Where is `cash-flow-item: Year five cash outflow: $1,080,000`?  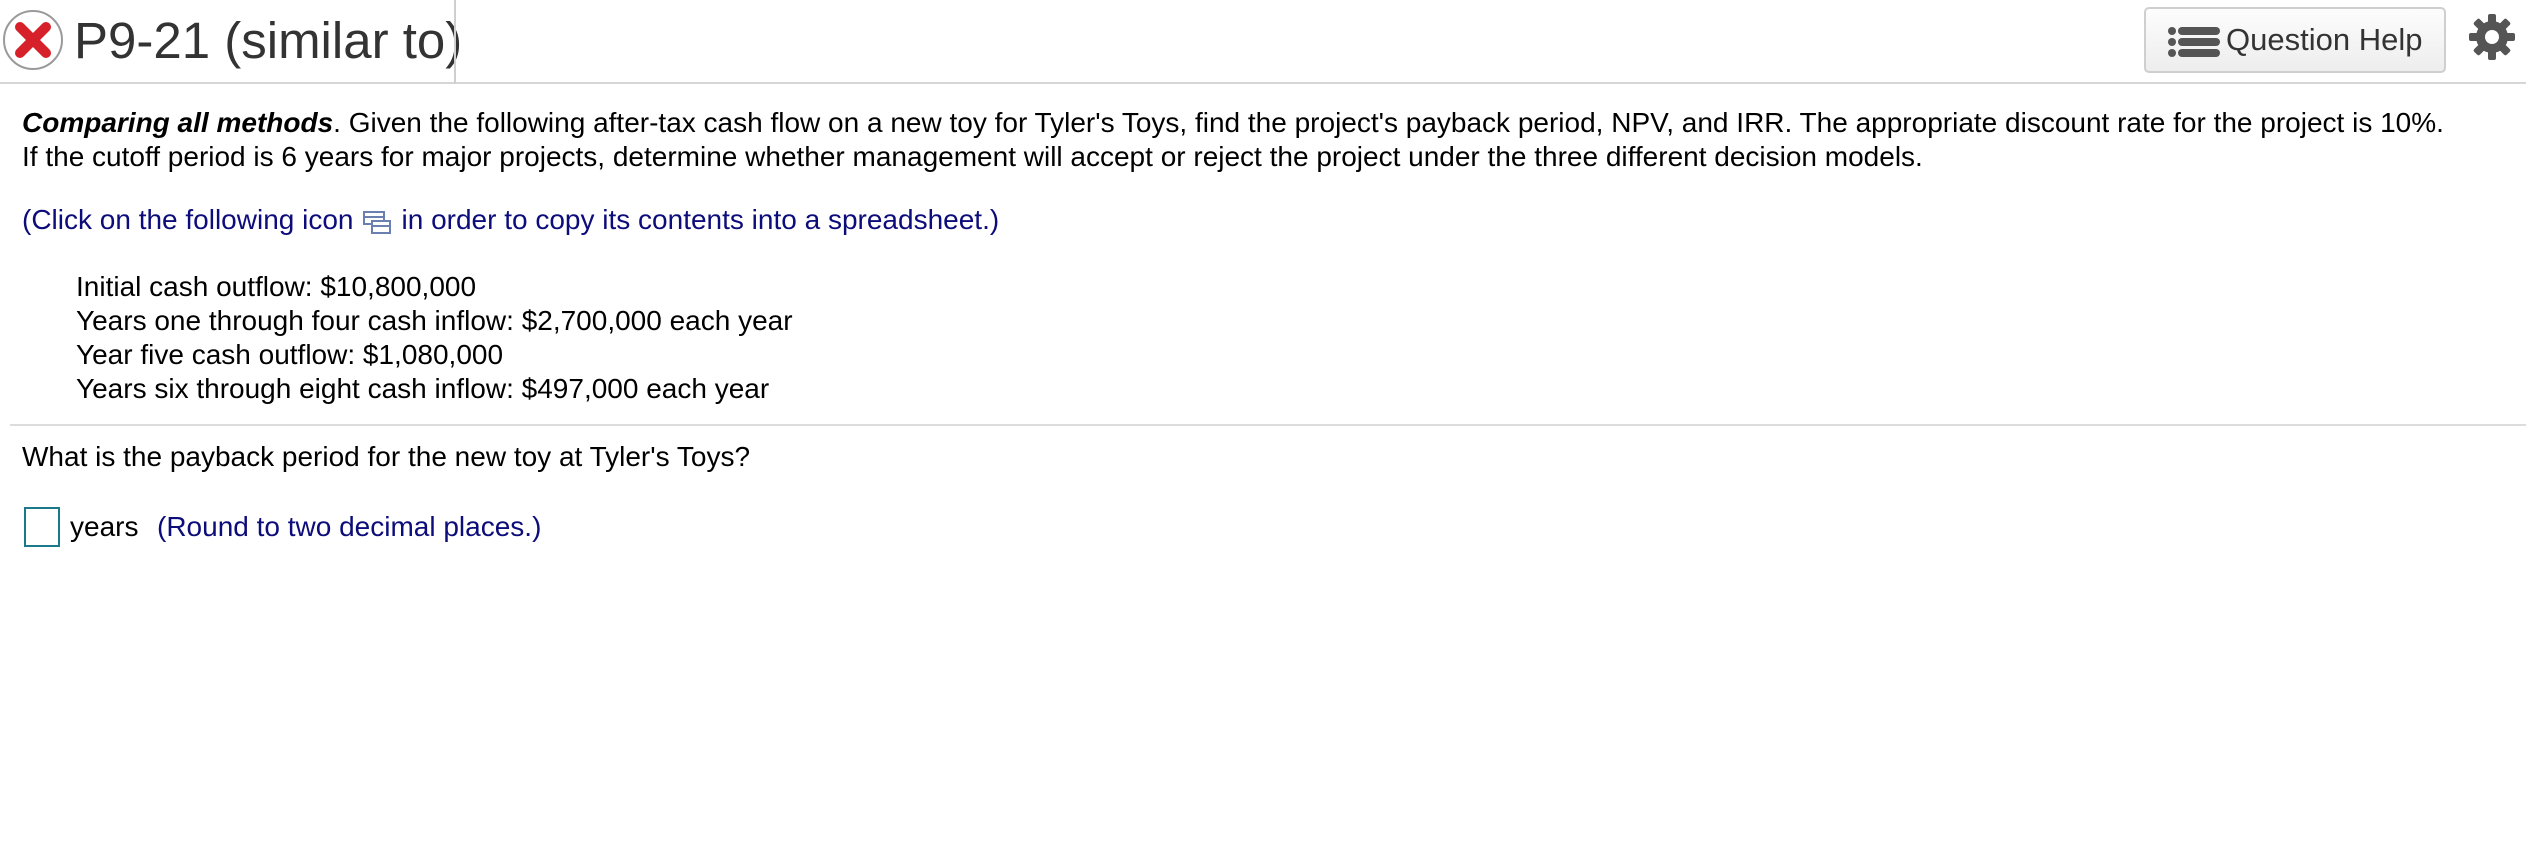
cash-flow-item: Year five cash outflow: $1,080,000 is located at coordinates (290, 354).